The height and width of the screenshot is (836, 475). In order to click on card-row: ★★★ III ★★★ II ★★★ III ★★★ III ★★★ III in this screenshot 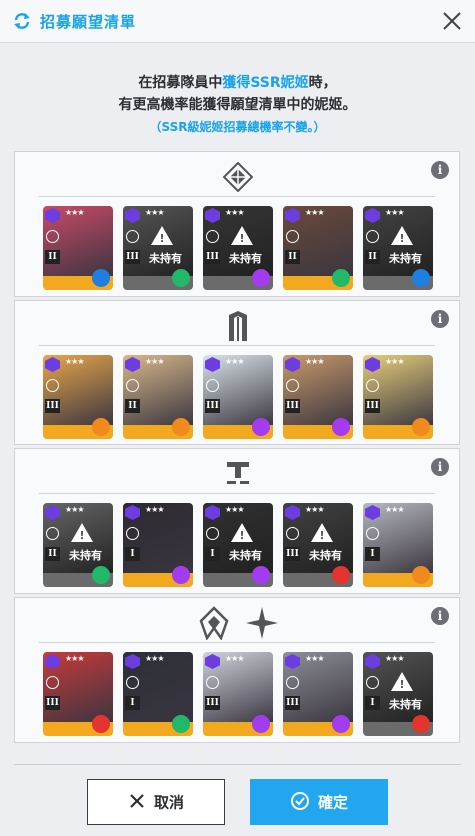, I will do `click(239, 397)`.